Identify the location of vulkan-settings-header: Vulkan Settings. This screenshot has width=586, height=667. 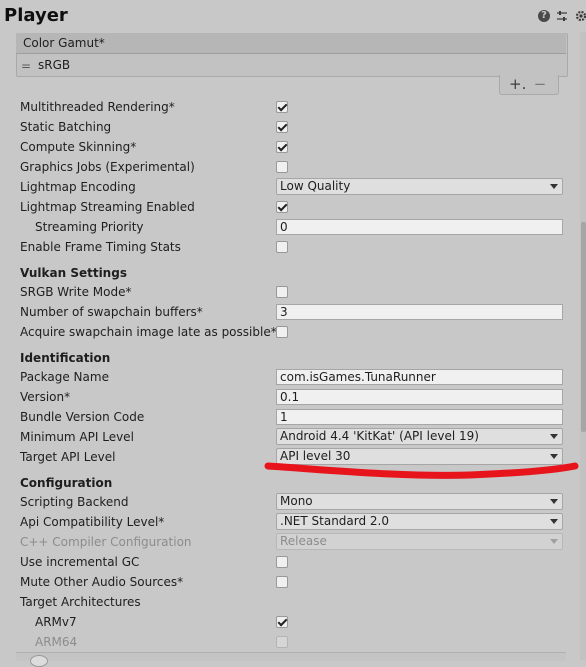
(73, 273).